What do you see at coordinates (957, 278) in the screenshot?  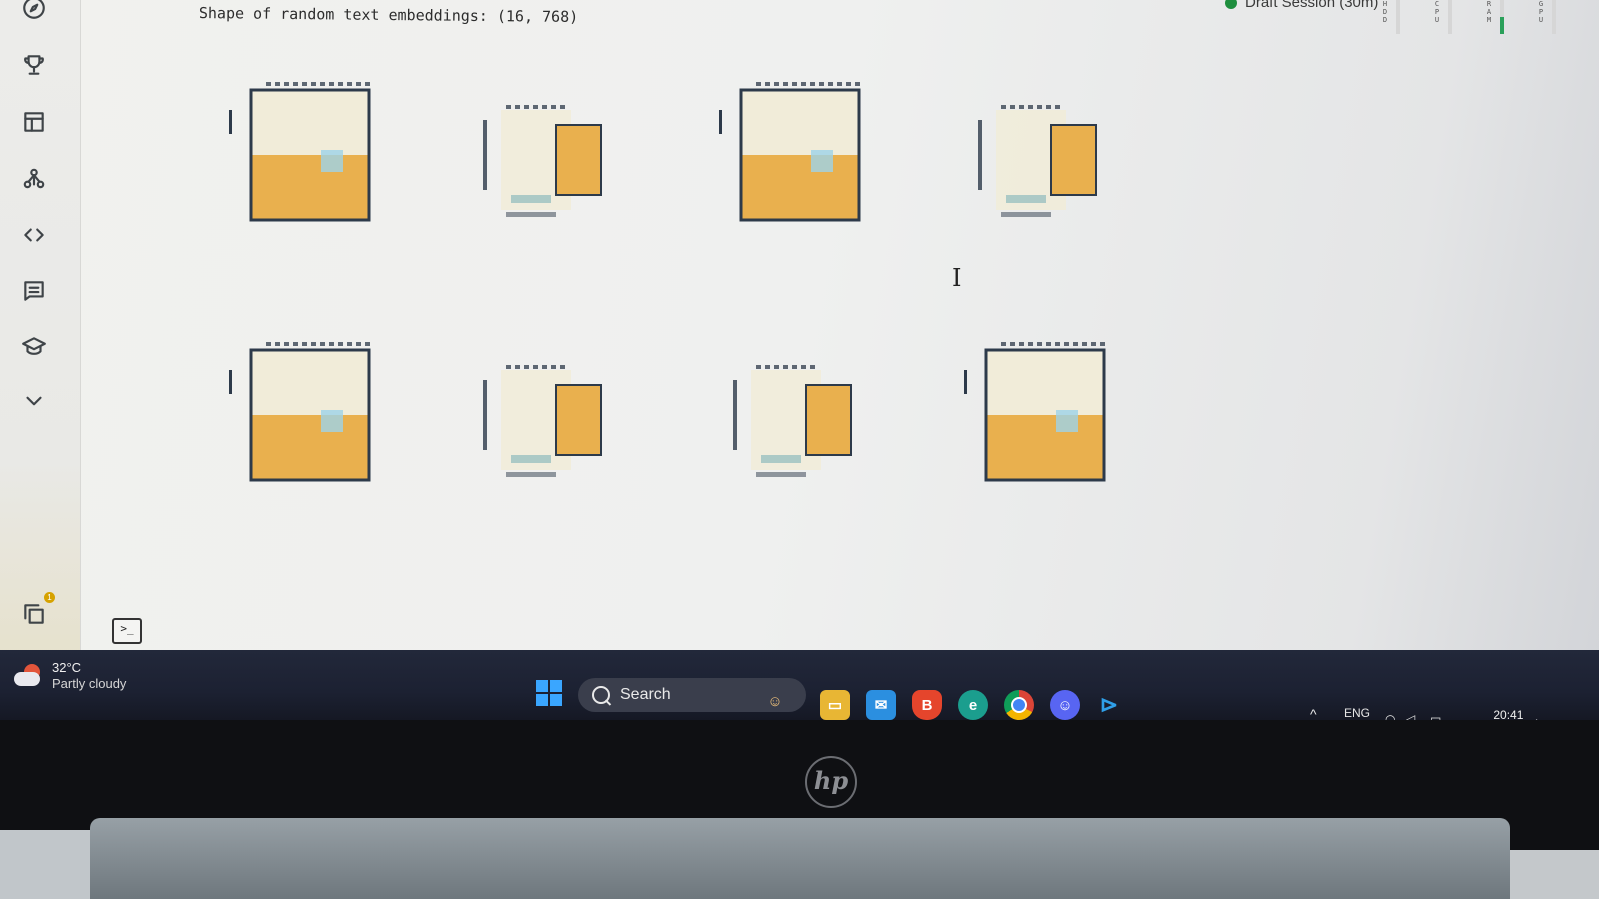 I see `text-cursor-icon: I` at bounding box center [957, 278].